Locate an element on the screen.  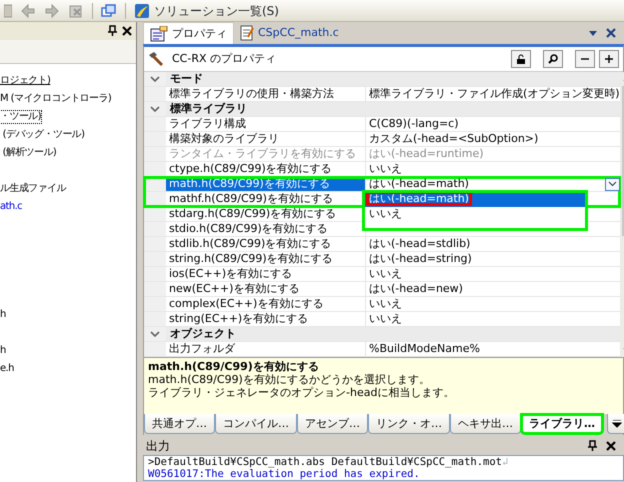
collapse-button is located at coordinates (585, 59).